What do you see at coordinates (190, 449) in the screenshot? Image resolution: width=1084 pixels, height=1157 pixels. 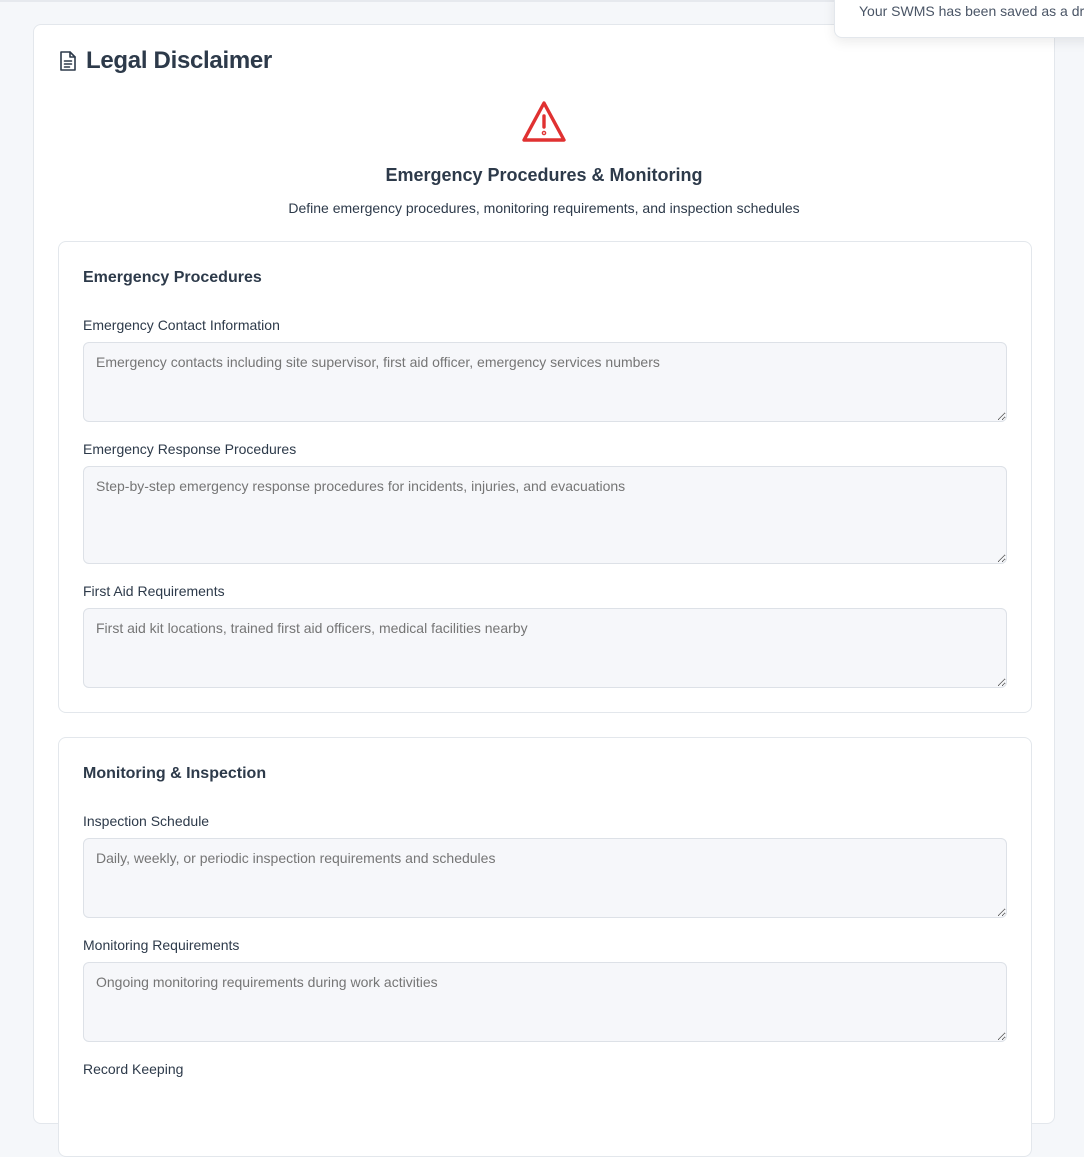 I see `emergency-response-label: Emergency Response Procedures` at bounding box center [190, 449].